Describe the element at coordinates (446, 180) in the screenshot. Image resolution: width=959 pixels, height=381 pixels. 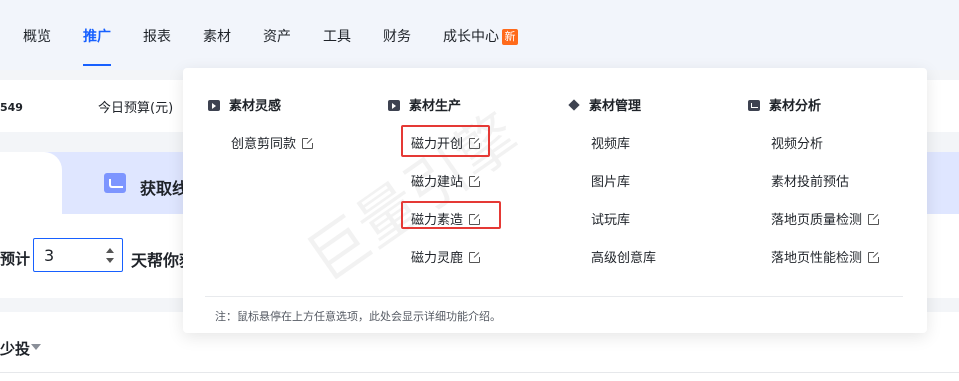
I see `menu-item-cili-jianzhan: 磁力建站` at that location.